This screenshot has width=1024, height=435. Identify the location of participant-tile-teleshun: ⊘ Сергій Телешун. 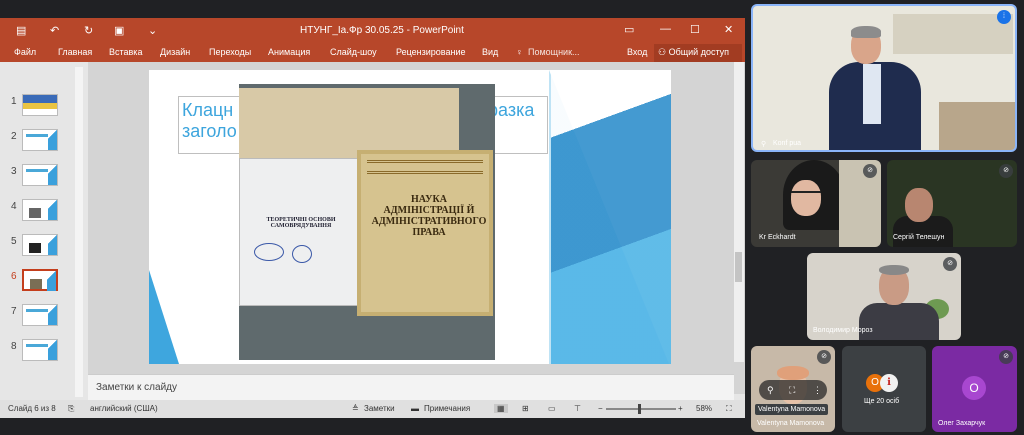
(952, 203).